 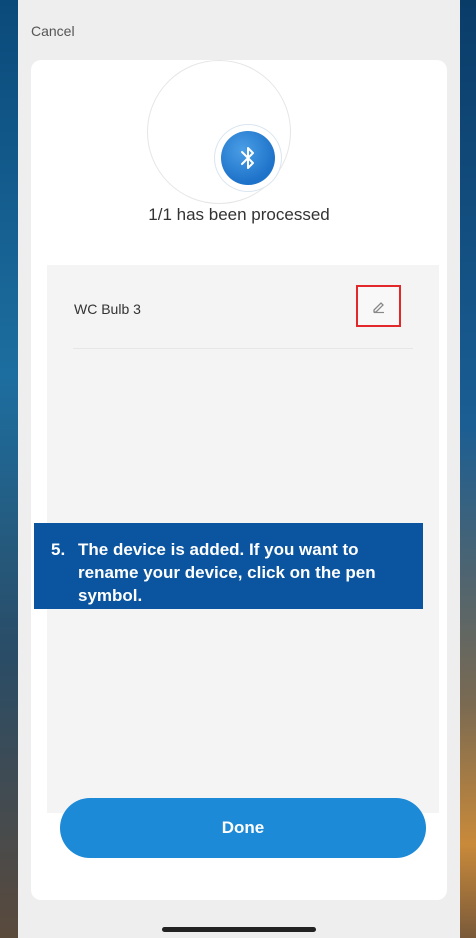 I want to click on background-left, so click(x=9, y=469).